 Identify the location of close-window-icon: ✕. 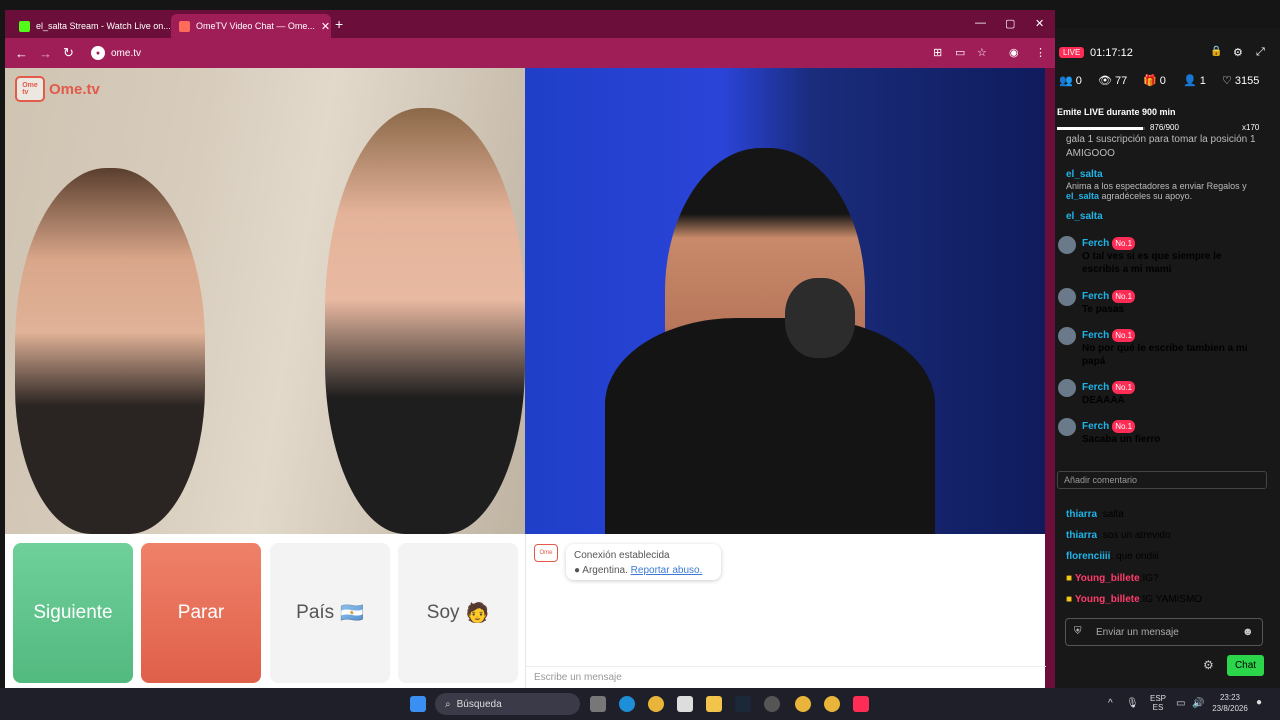
(1039, 23).